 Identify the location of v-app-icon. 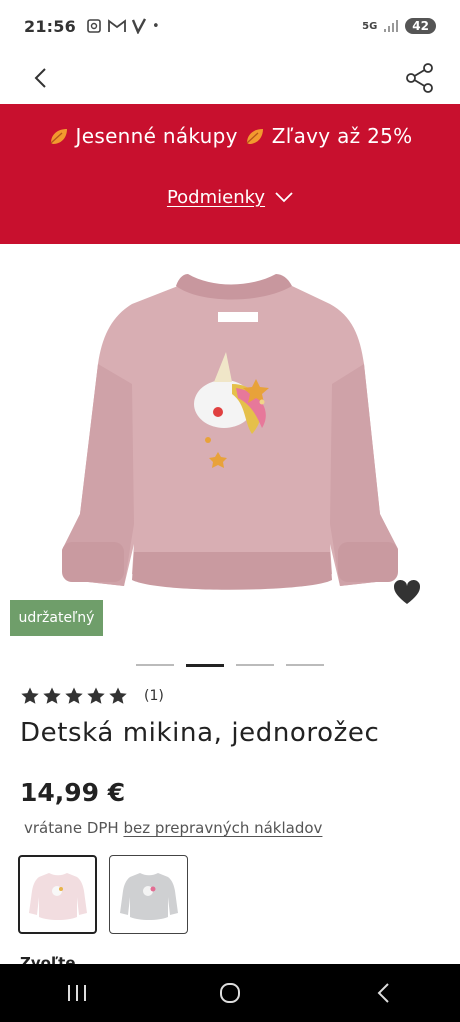
(138, 26).